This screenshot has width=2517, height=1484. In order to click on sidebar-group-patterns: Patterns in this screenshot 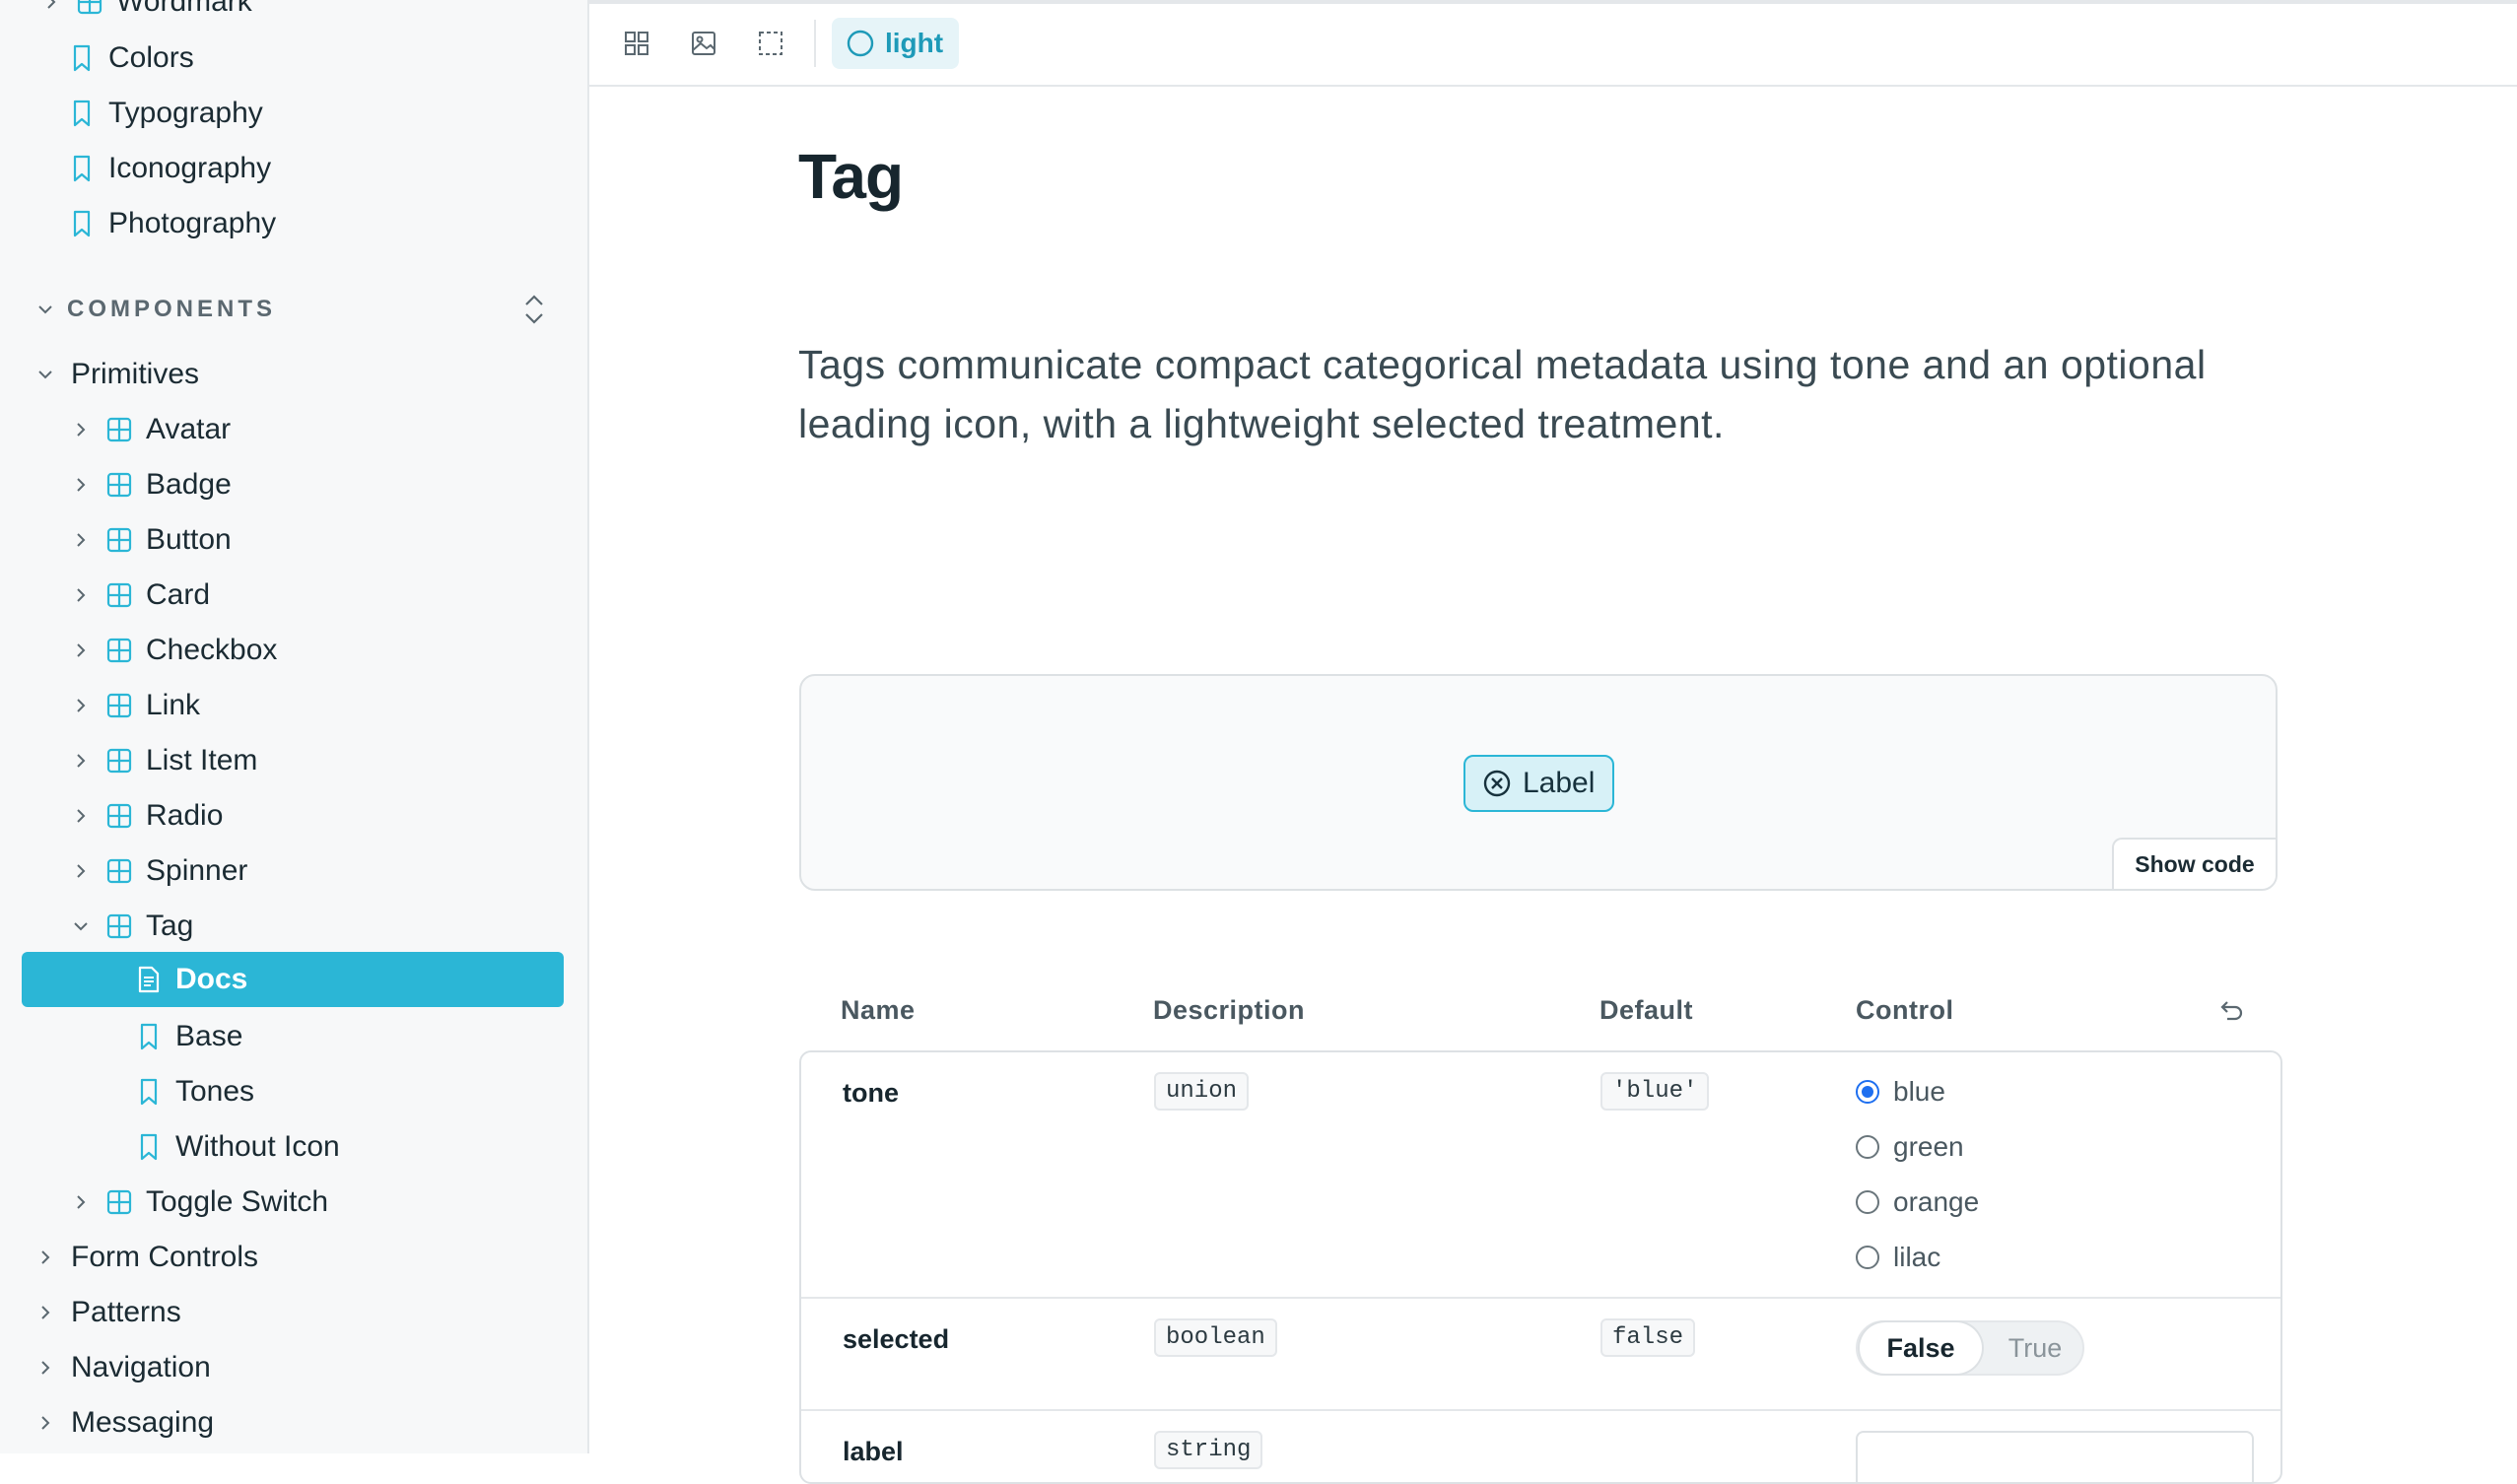, I will do `click(108, 1312)`.